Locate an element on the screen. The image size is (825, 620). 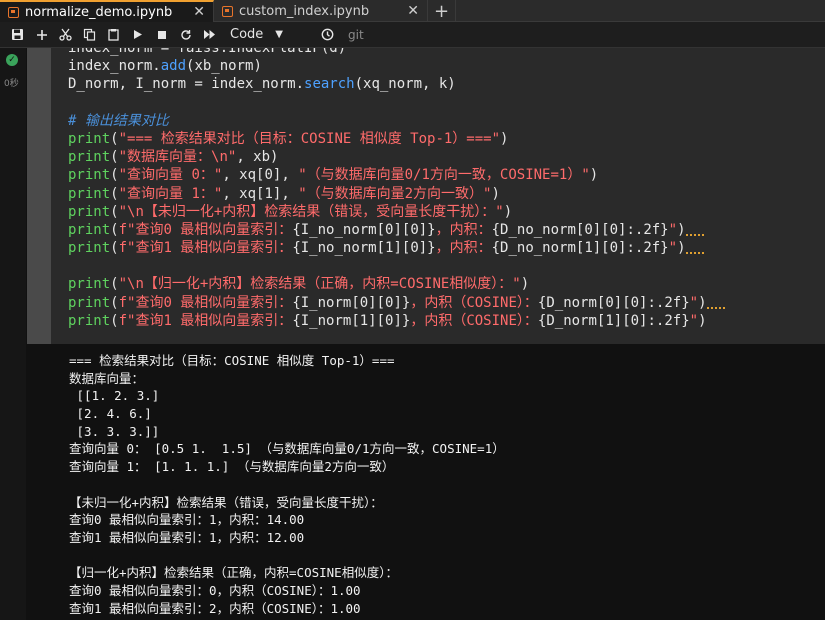
code-token: (xb_norm) is located at coordinates (224, 66).